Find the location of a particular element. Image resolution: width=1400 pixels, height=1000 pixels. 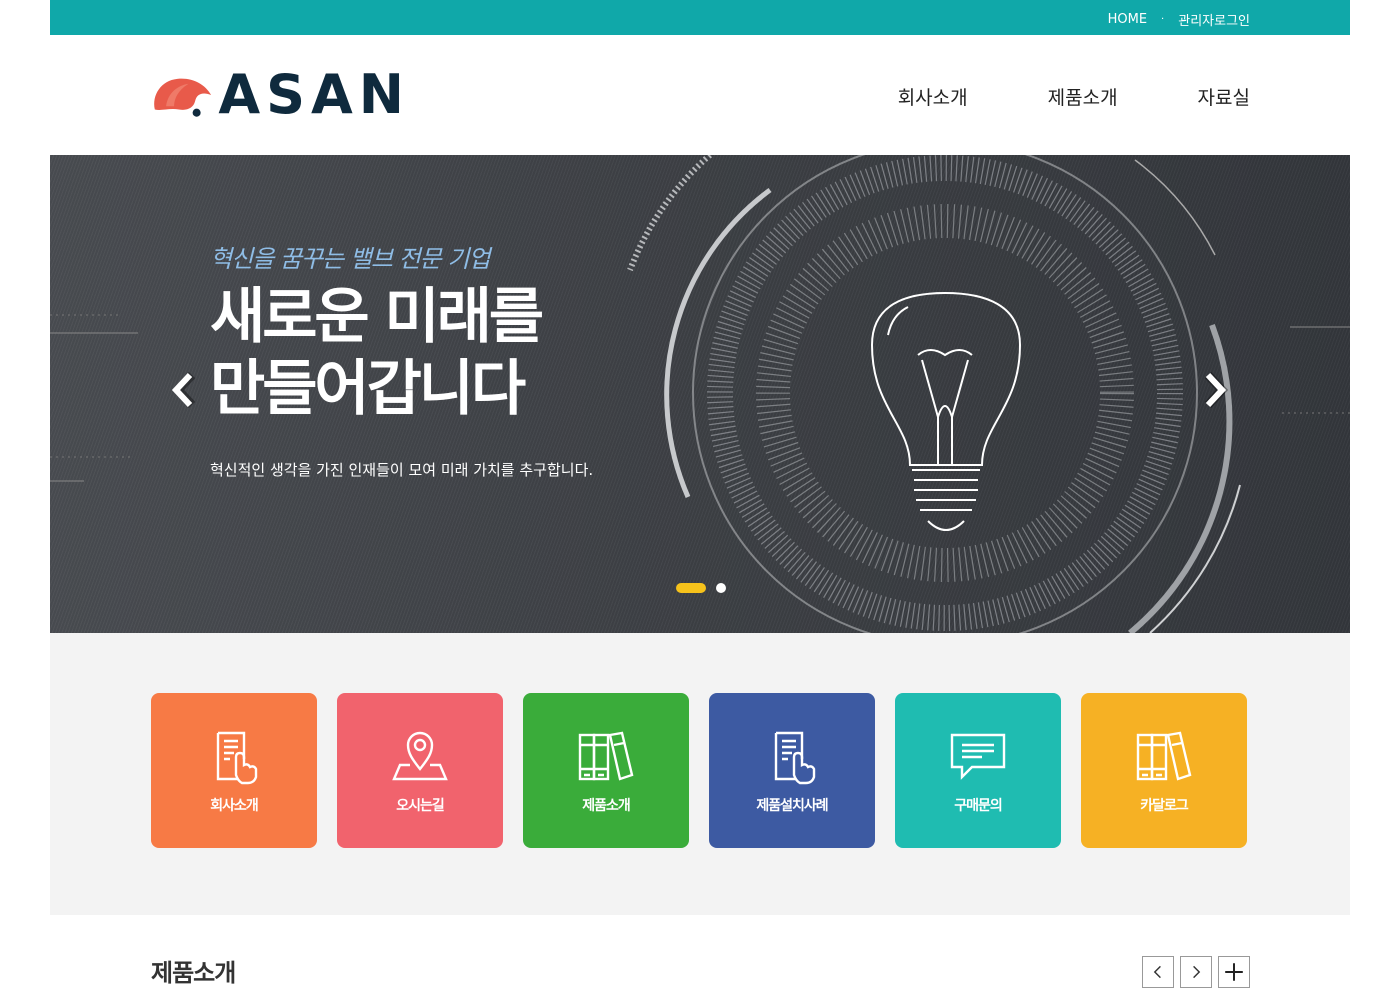

products-section: 제품소개 is located at coordinates (700, 957).